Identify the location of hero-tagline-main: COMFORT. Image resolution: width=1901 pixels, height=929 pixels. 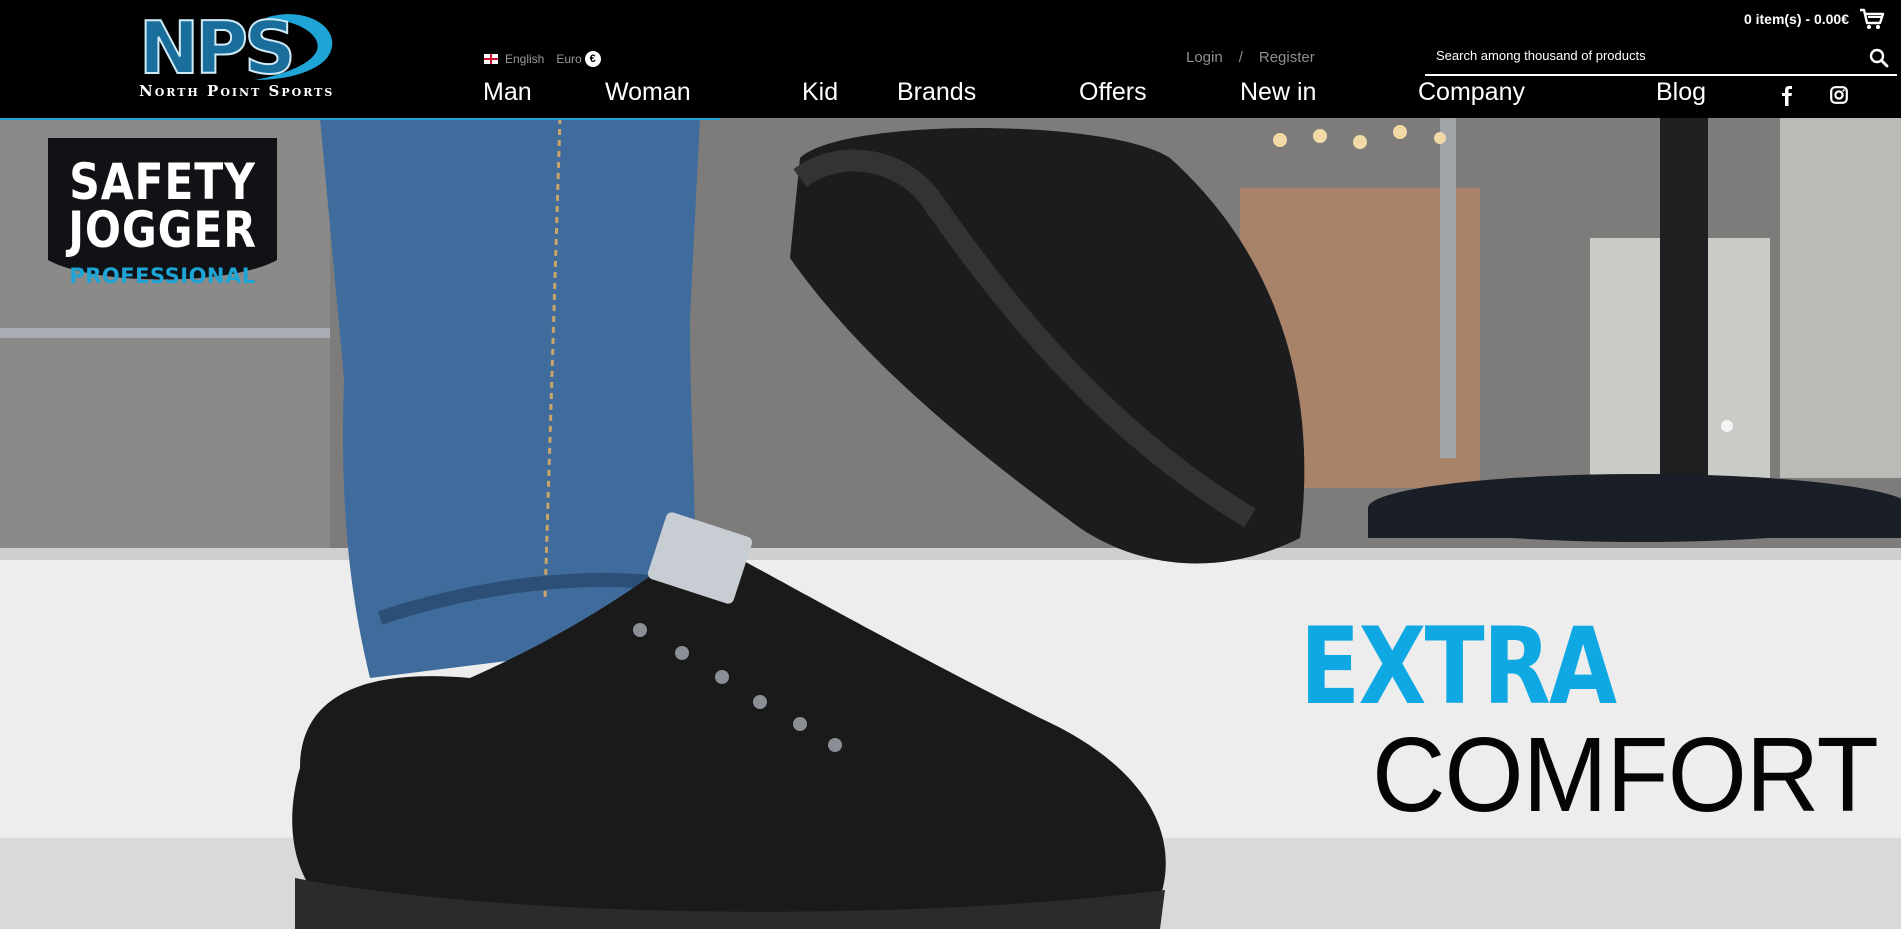
(1625, 775).